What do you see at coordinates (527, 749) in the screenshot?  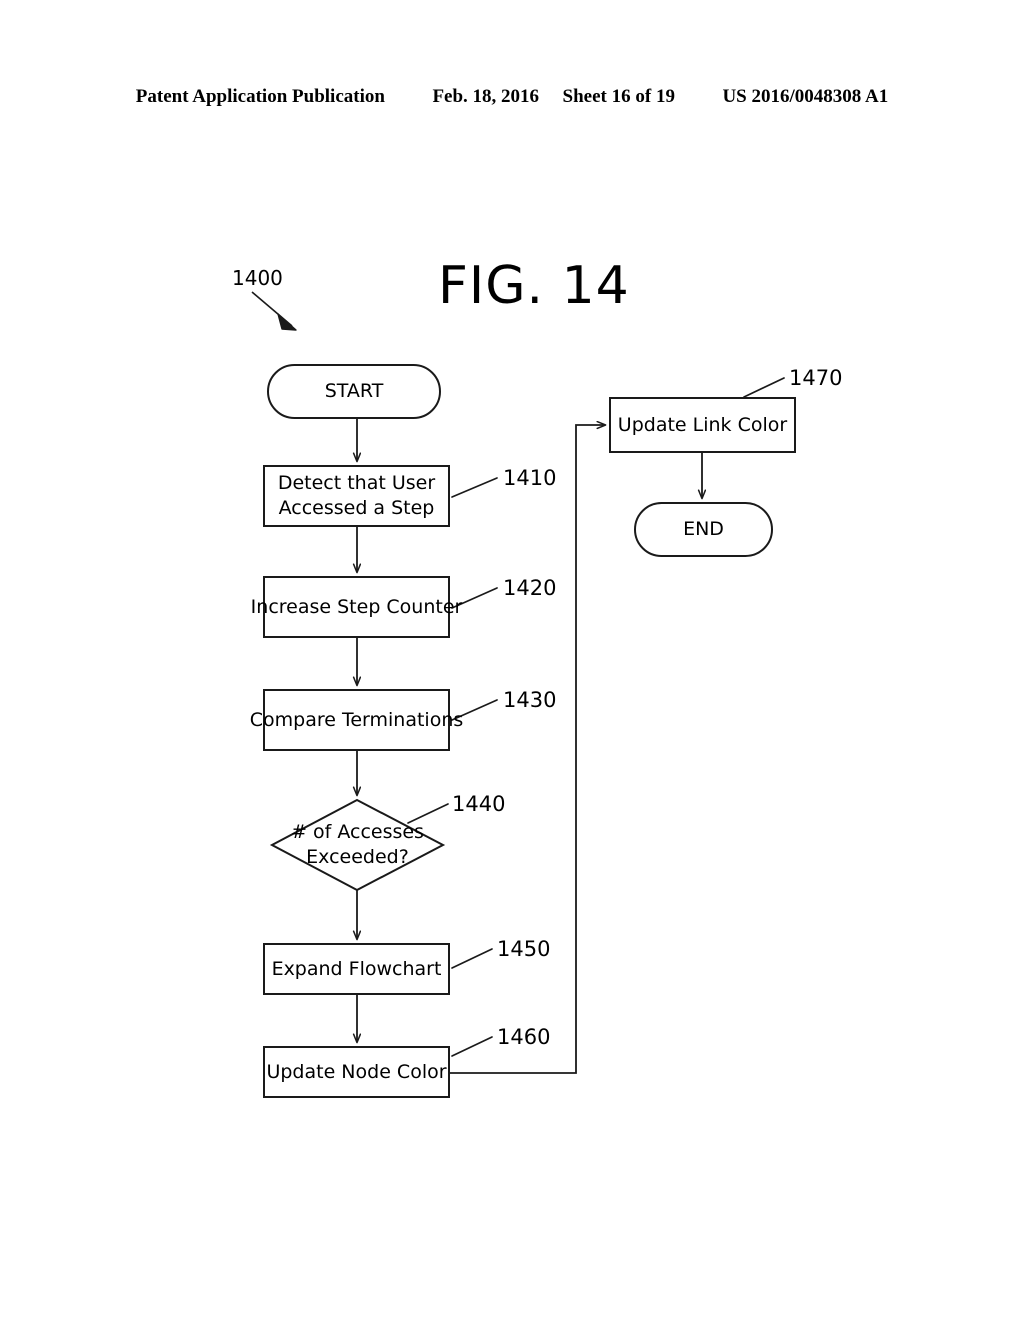 I see `connector-update-node-to-update-link` at bounding box center [527, 749].